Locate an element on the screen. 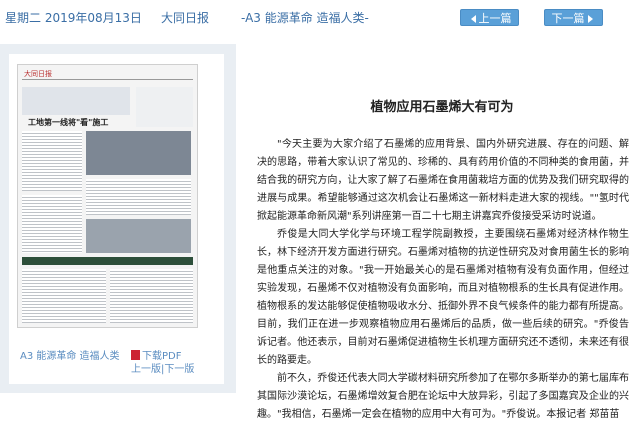 The height and width of the screenshot is (424, 640). next-article-label: 下一篇 is located at coordinates (568, 18).